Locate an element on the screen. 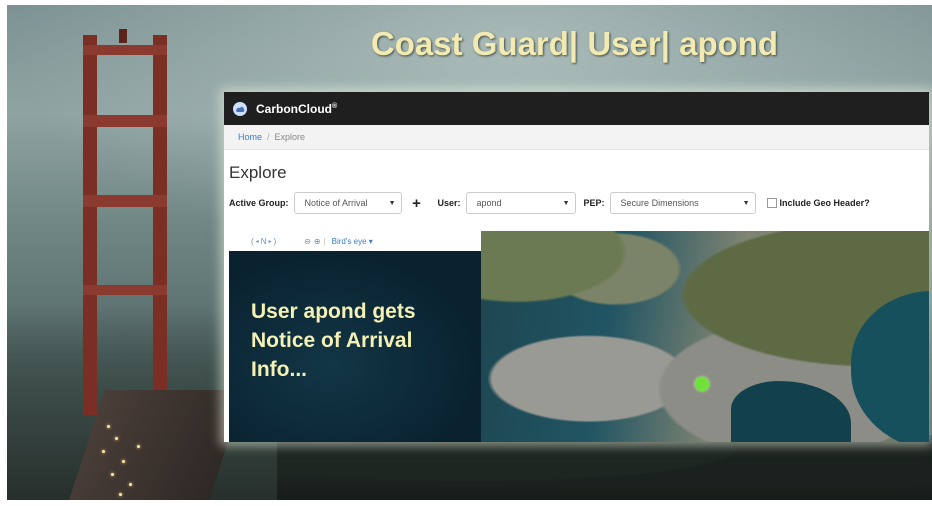 The width and height of the screenshot is (932, 506). user-select: apond ▼ is located at coordinates (520, 203).